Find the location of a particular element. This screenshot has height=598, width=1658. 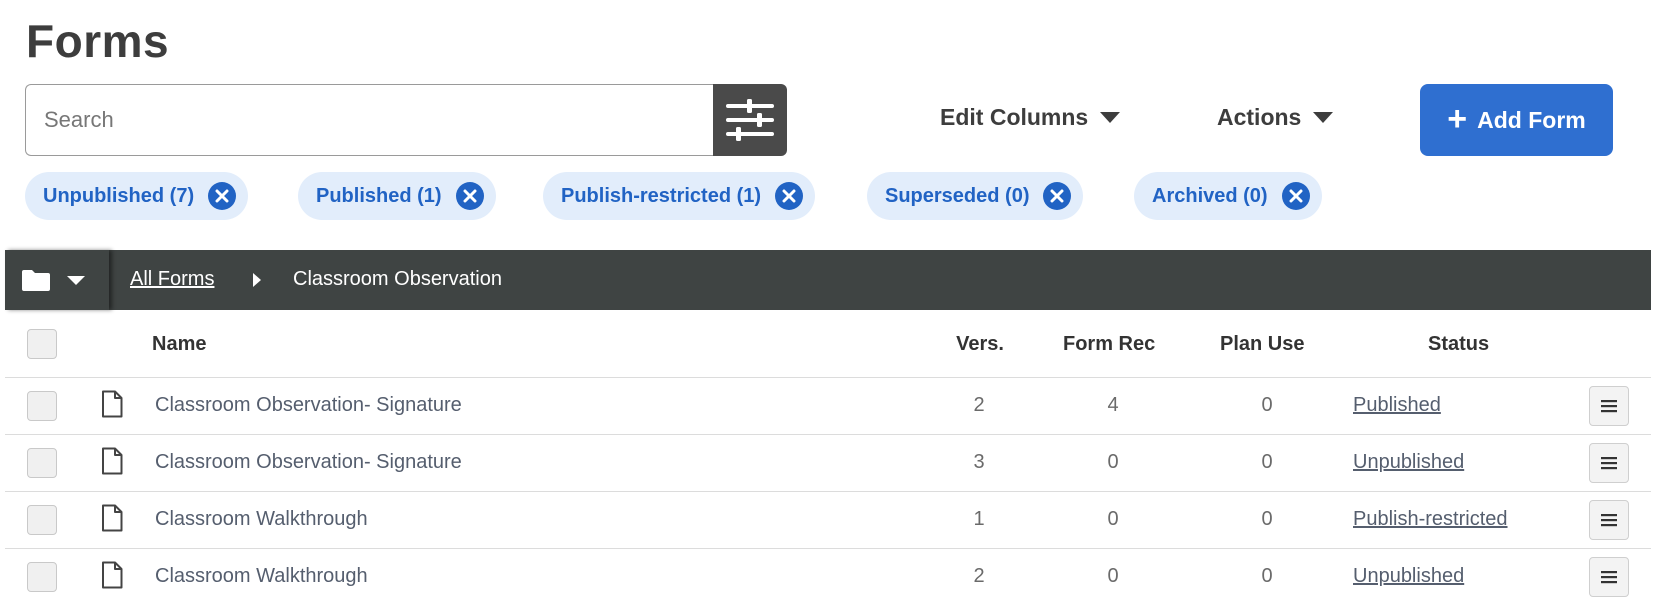

select-all-checkbox is located at coordinates (42, 344).